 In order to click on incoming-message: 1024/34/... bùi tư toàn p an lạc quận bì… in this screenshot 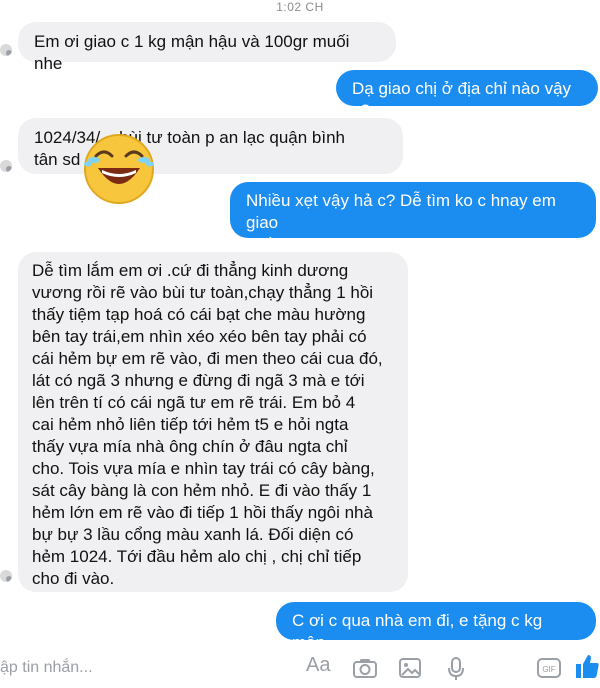, I will do `click(210, 146)`.